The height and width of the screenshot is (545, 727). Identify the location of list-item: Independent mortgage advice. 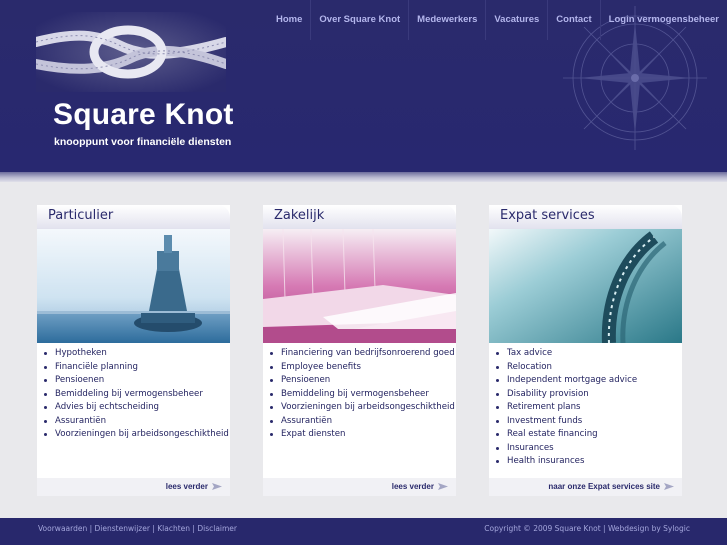
(585, 381).